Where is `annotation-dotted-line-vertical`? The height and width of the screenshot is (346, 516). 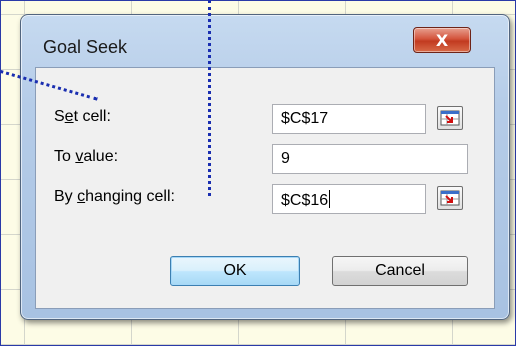
annotation-dotted-line-vertical is located at coordinates (209, 98).